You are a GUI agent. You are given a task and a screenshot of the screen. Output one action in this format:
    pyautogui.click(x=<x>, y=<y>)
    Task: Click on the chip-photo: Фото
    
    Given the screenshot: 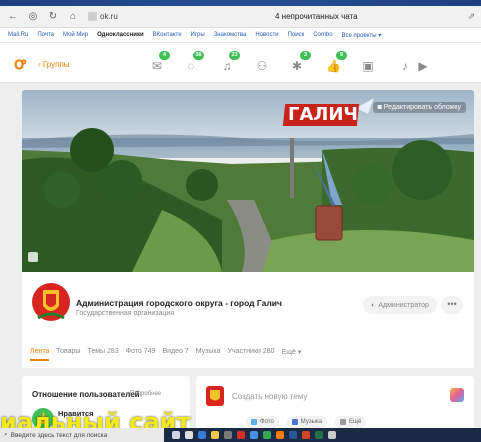 What is the action you would take?
    pyautogui.click(x=262, y=422)
    